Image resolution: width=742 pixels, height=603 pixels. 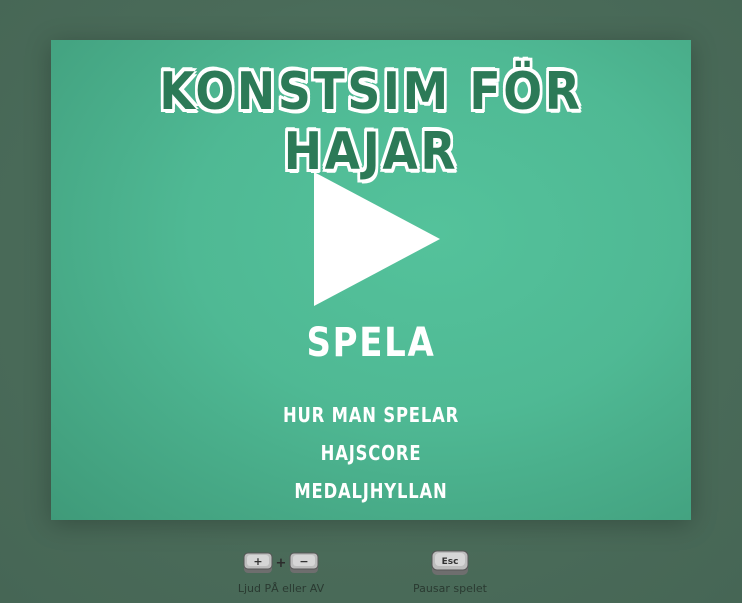 I want to click on sound-hint-label: Ljud PÅ eller AV, so click(x=281, y=588).